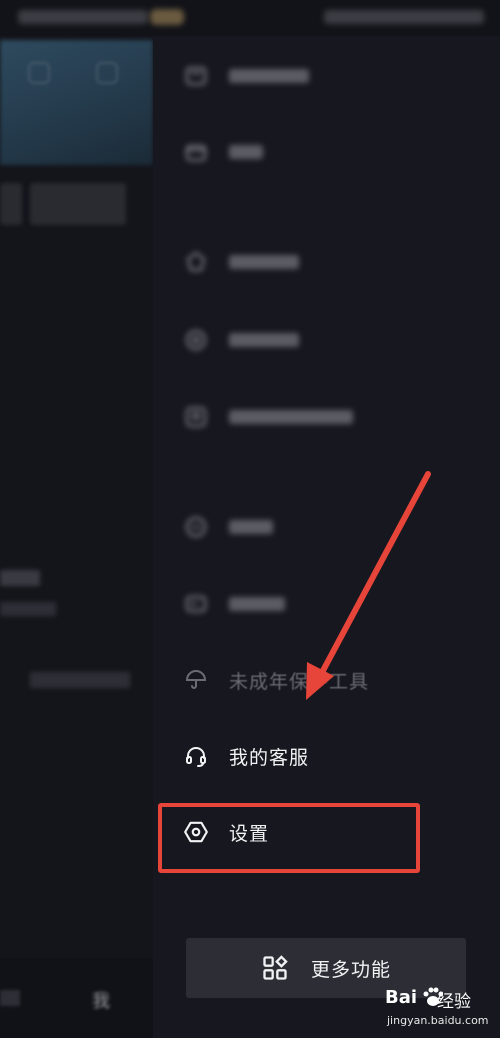  Describe the element at coordinates (76, 998) in the screenshot. I see `bottom-tab-bar` at that location.